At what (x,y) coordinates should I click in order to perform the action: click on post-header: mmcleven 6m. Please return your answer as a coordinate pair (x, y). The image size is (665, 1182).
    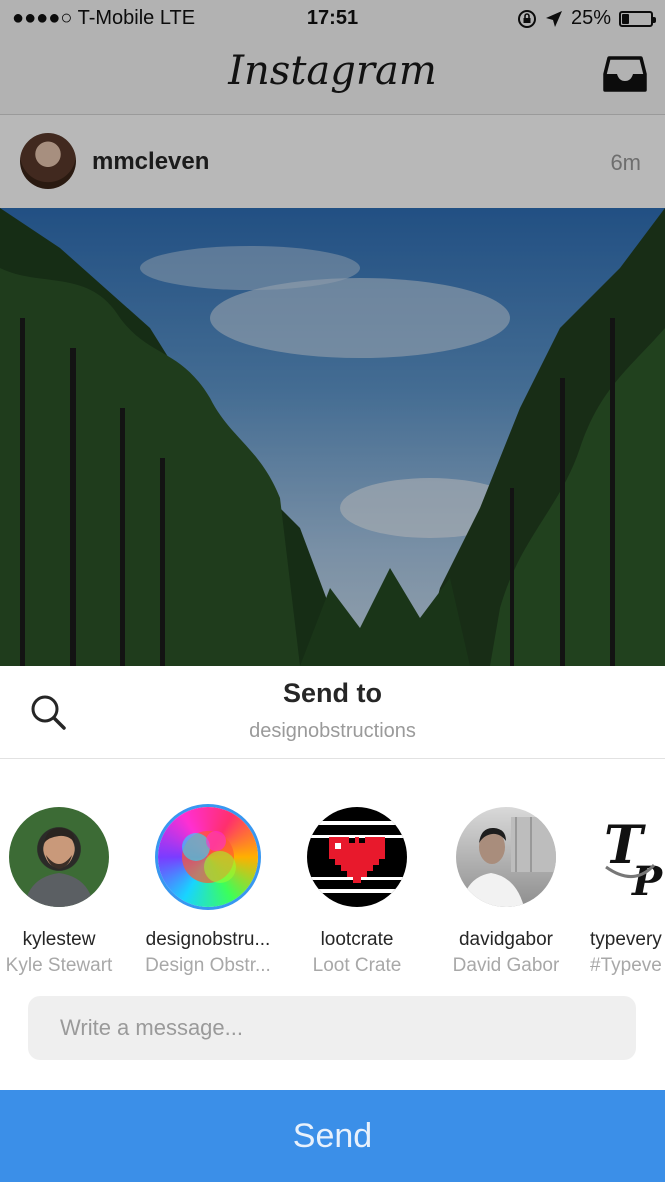
    Looking at the image, I should click on (332, 161).